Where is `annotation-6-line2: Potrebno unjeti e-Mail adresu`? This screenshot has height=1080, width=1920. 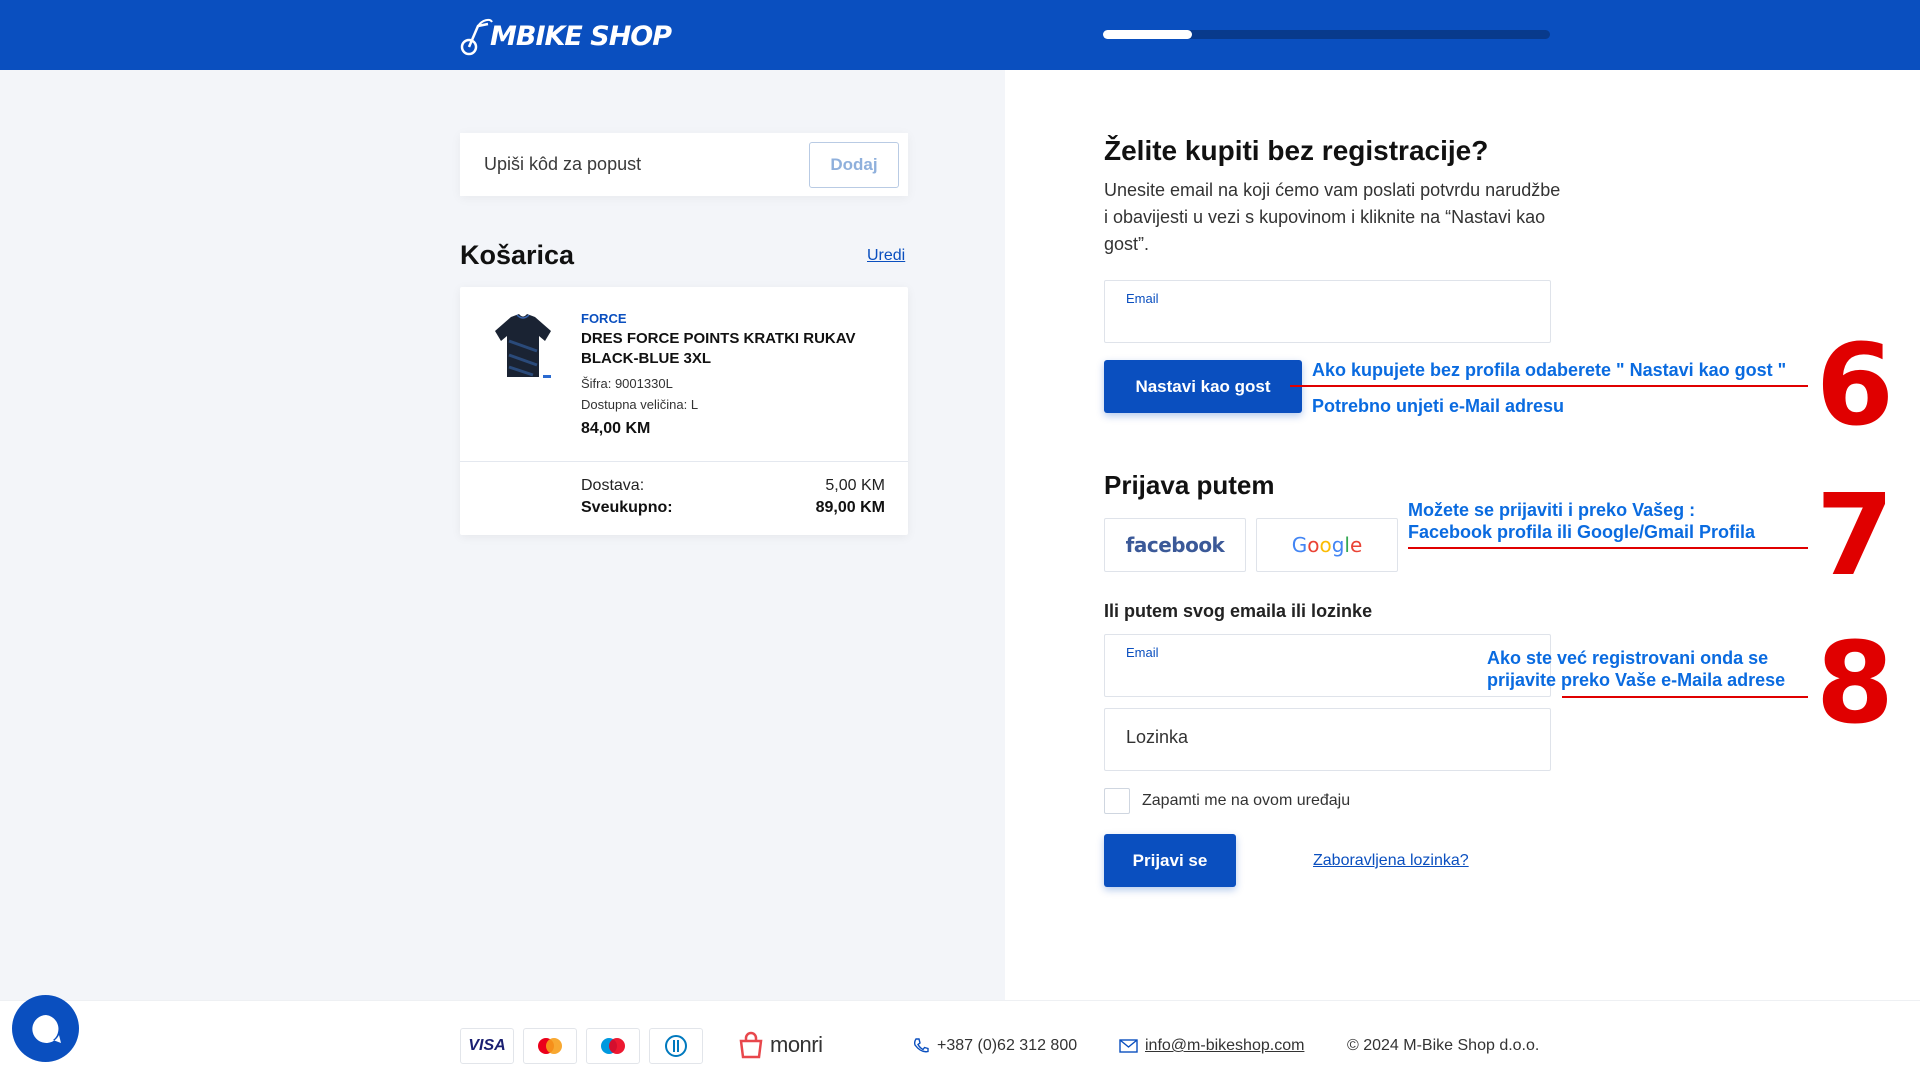
annotation-6-line2: Potrebno unjeti e-Mail adresu is located at coordinates (1438, 406).